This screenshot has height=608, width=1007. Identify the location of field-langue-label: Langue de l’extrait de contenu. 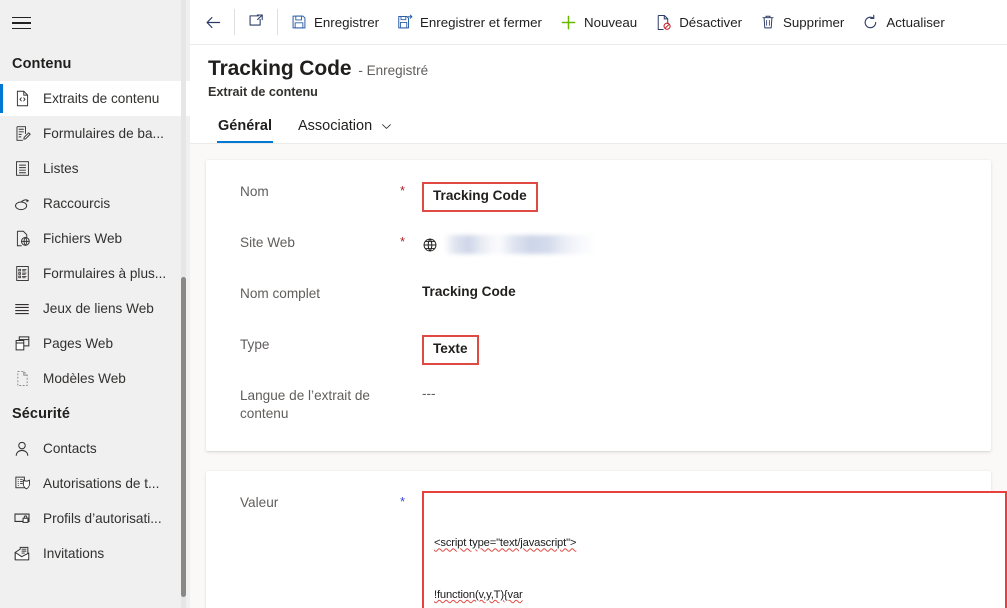
(305, 404).